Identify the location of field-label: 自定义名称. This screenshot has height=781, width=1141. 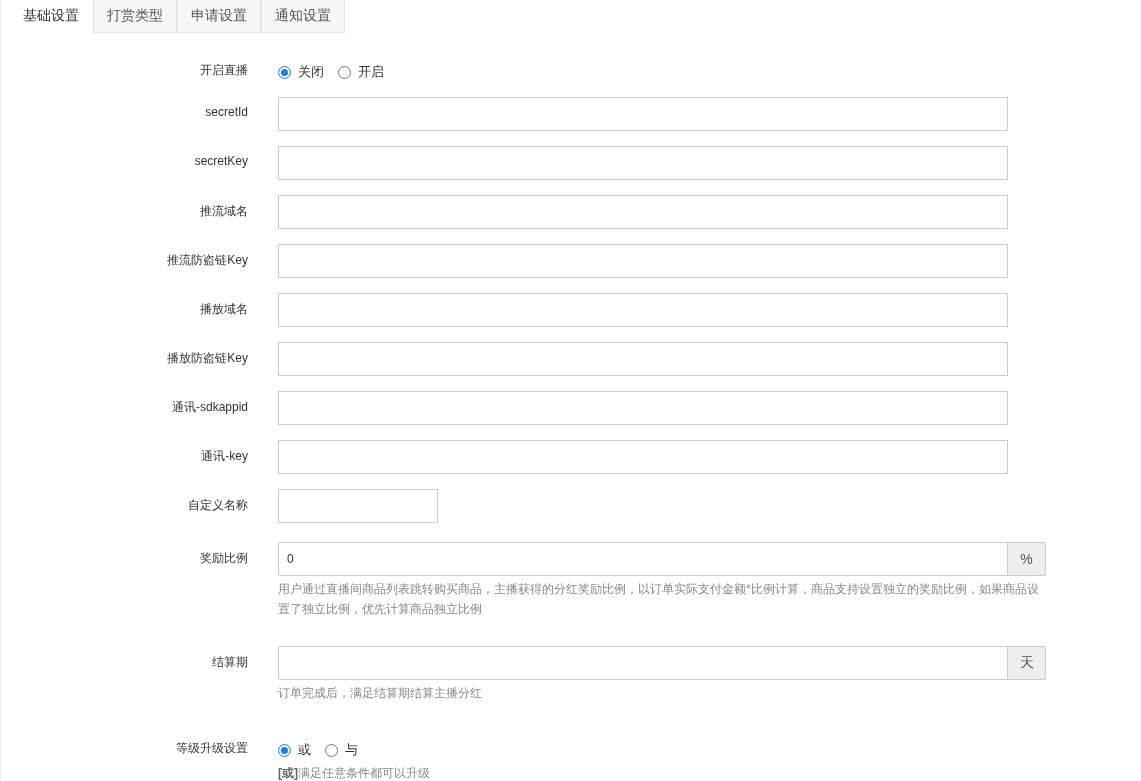
(218, 505).